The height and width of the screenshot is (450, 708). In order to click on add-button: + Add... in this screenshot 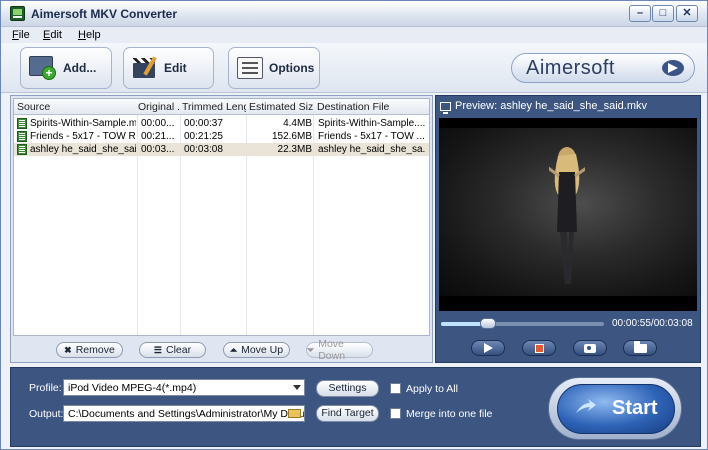, I will do `click(66, 68)`.